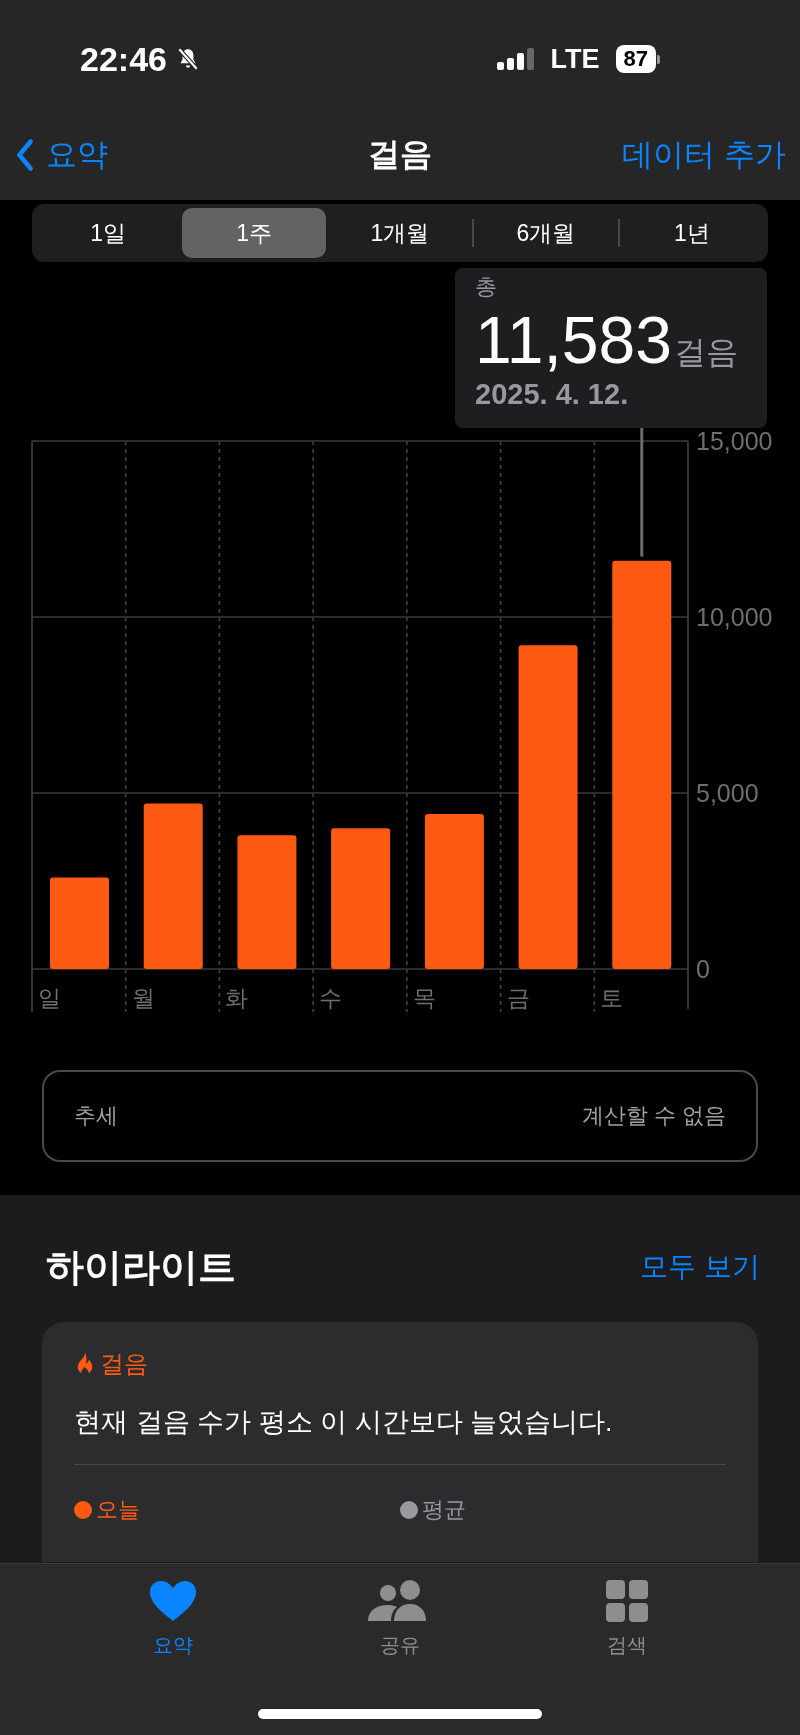 This screenshot has height=1735, width=800. Describe the element at coordinates (49, 998) in the screenshot. I see `x-axis-label: 일` at that location.